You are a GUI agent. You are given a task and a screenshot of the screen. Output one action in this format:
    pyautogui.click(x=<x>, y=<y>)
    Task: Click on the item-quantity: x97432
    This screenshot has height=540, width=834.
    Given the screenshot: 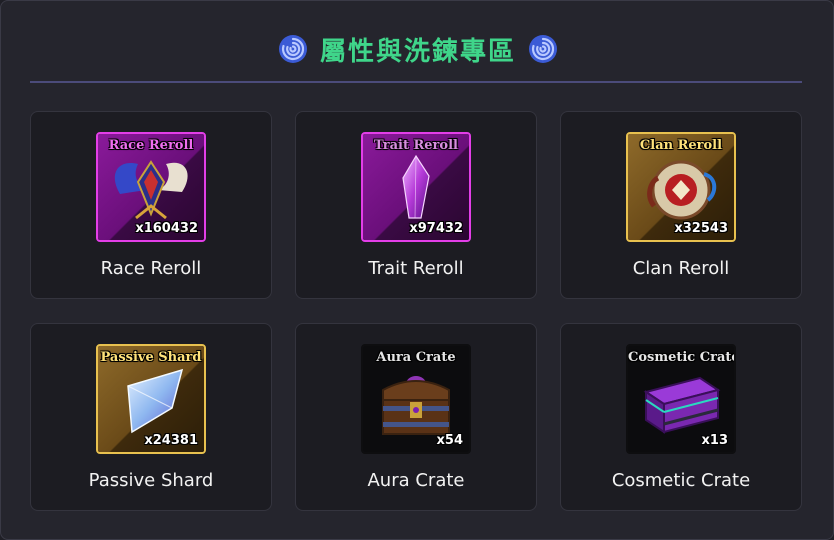 What is the action you would take?
    pyautogui.click(x=436, y=228)
    